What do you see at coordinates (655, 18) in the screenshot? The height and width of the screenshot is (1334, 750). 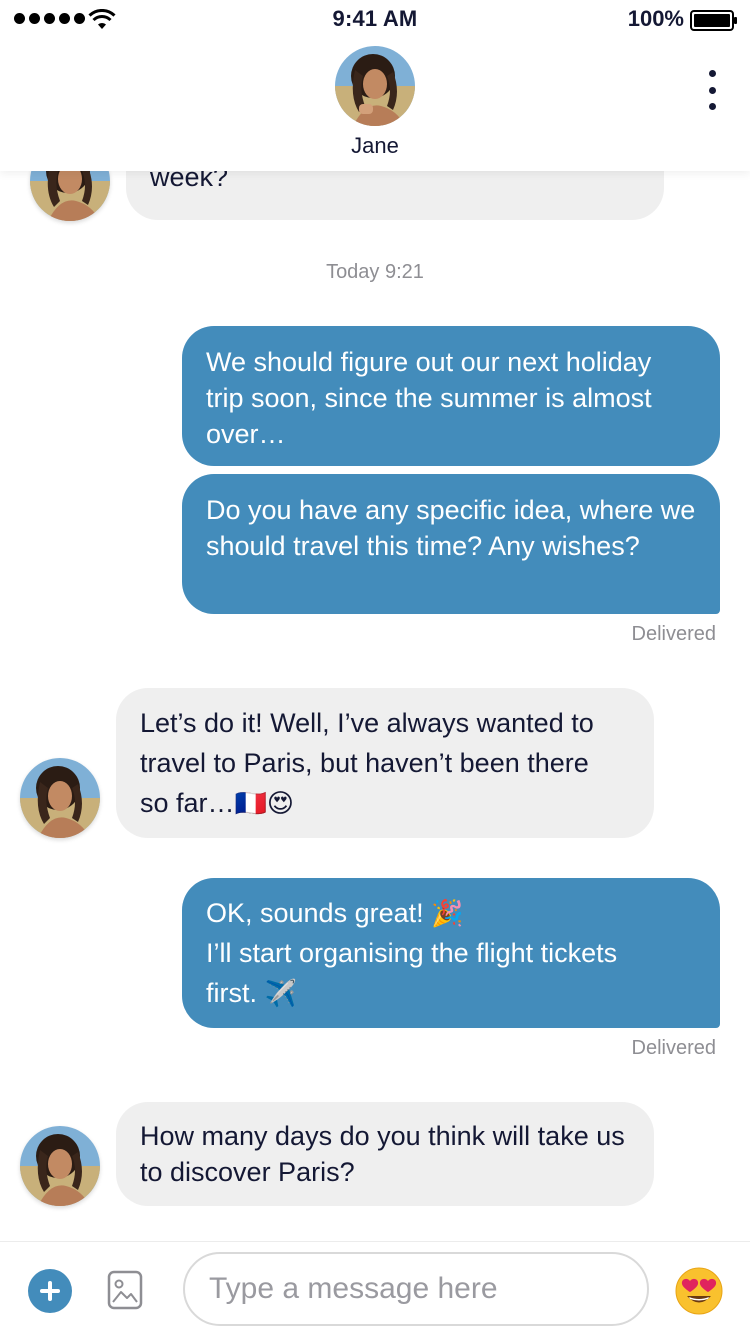 I see `battery-percentage: 100%` at bounding box center [655, 18].